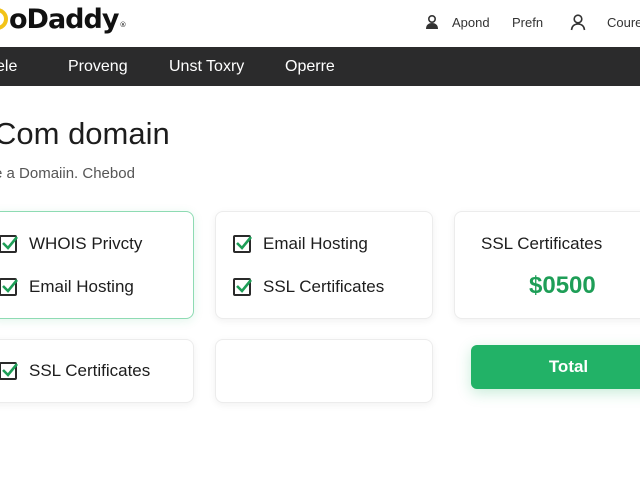  I want to click on user-lock-icon, so click(432, 22).